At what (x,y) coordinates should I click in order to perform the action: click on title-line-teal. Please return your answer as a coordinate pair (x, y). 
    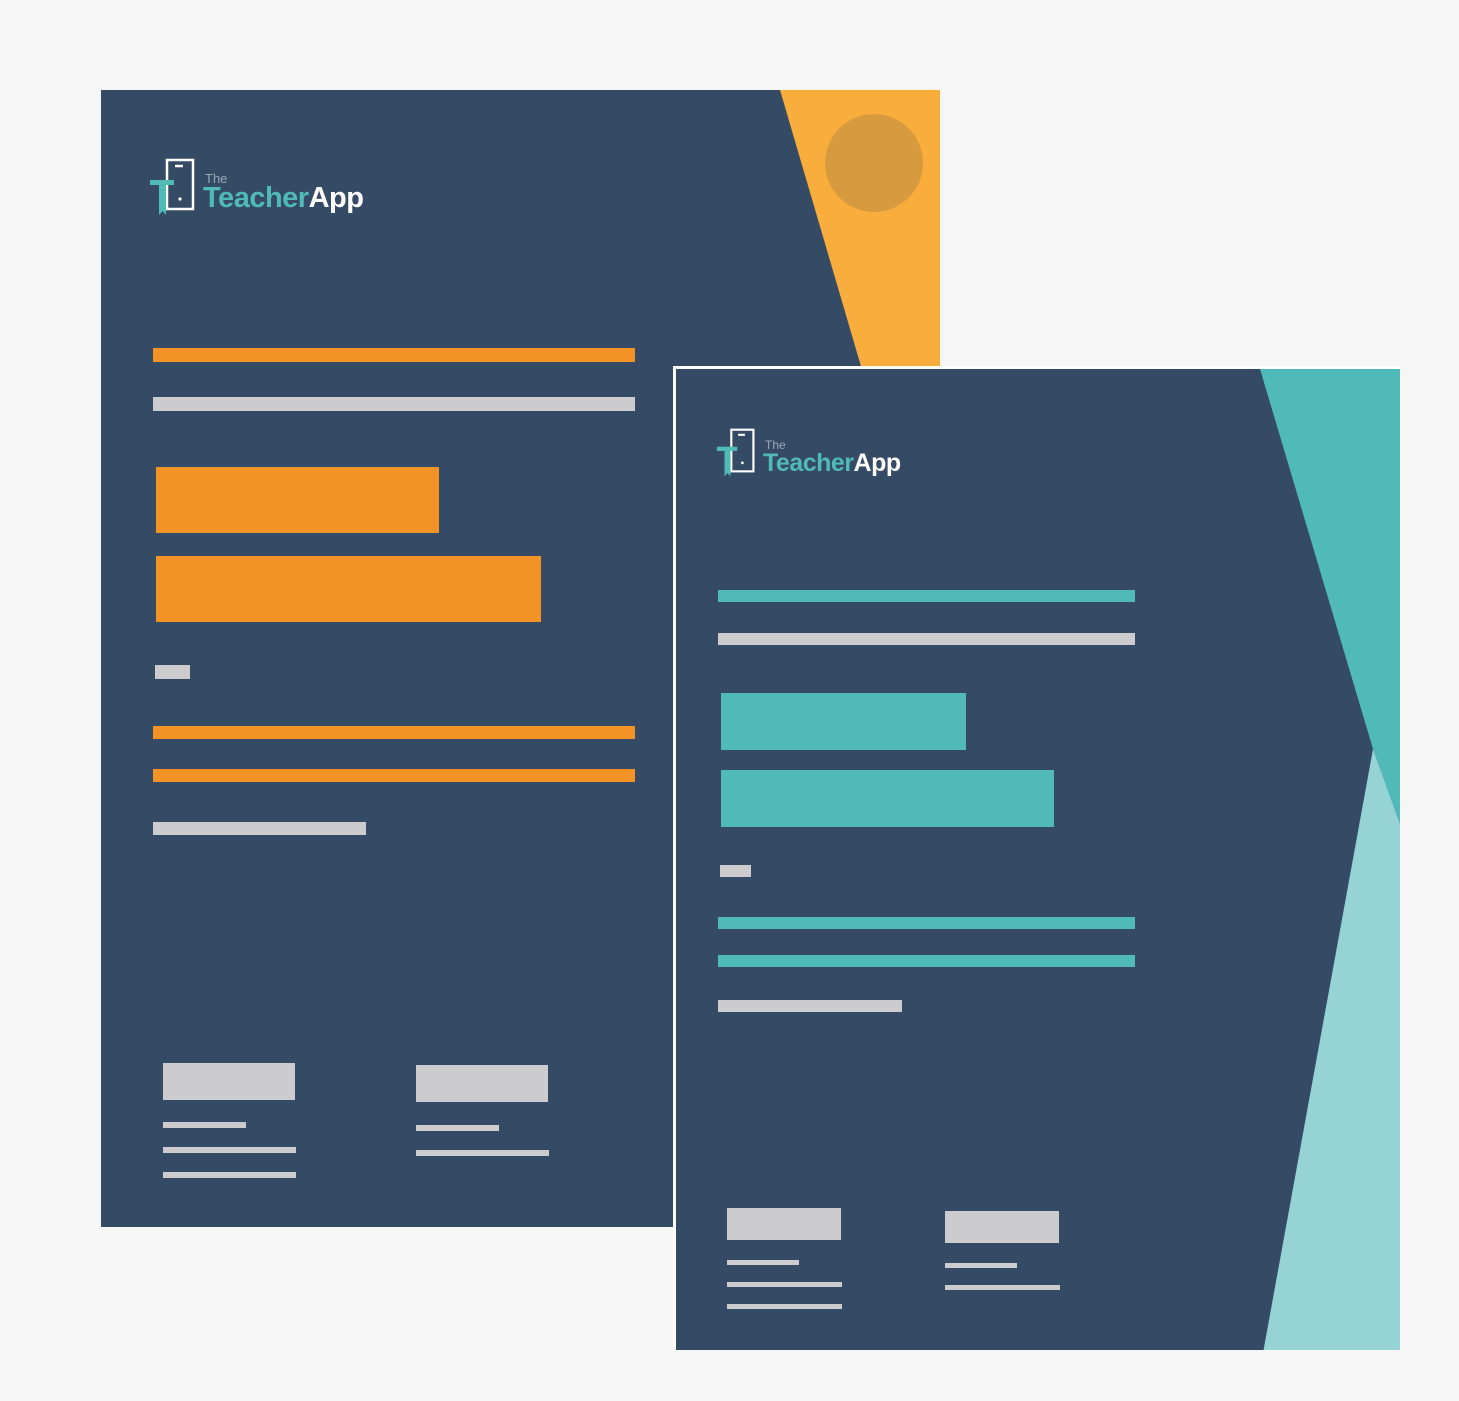
    Looking at the image, I should click on (926, 596).